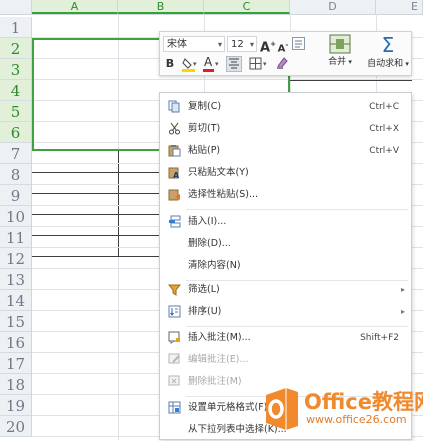 Image resolution: width=423 pixels, height=441 pixels. I want to click on format-icon, so click(298, 43).